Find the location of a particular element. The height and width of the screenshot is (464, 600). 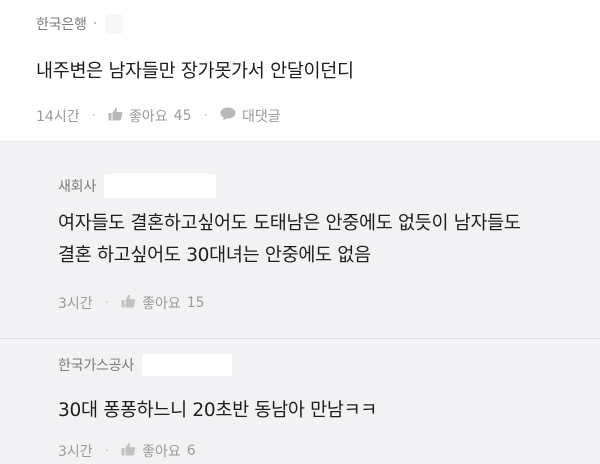

comment-meta: 3시간 · 좋아요 15 is located at coordinates (329, 303).